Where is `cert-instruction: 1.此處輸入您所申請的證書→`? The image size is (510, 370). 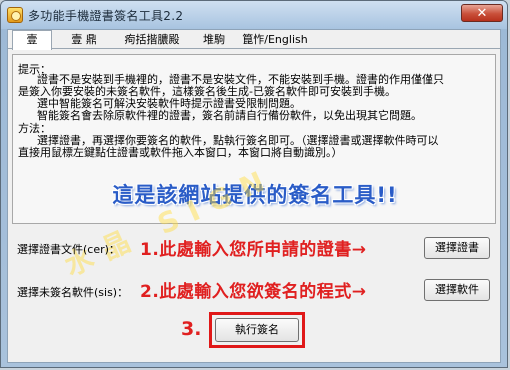
cert-instruction: 1.此處輸入您所申請的證書→ is located at coordinates (253, 250).